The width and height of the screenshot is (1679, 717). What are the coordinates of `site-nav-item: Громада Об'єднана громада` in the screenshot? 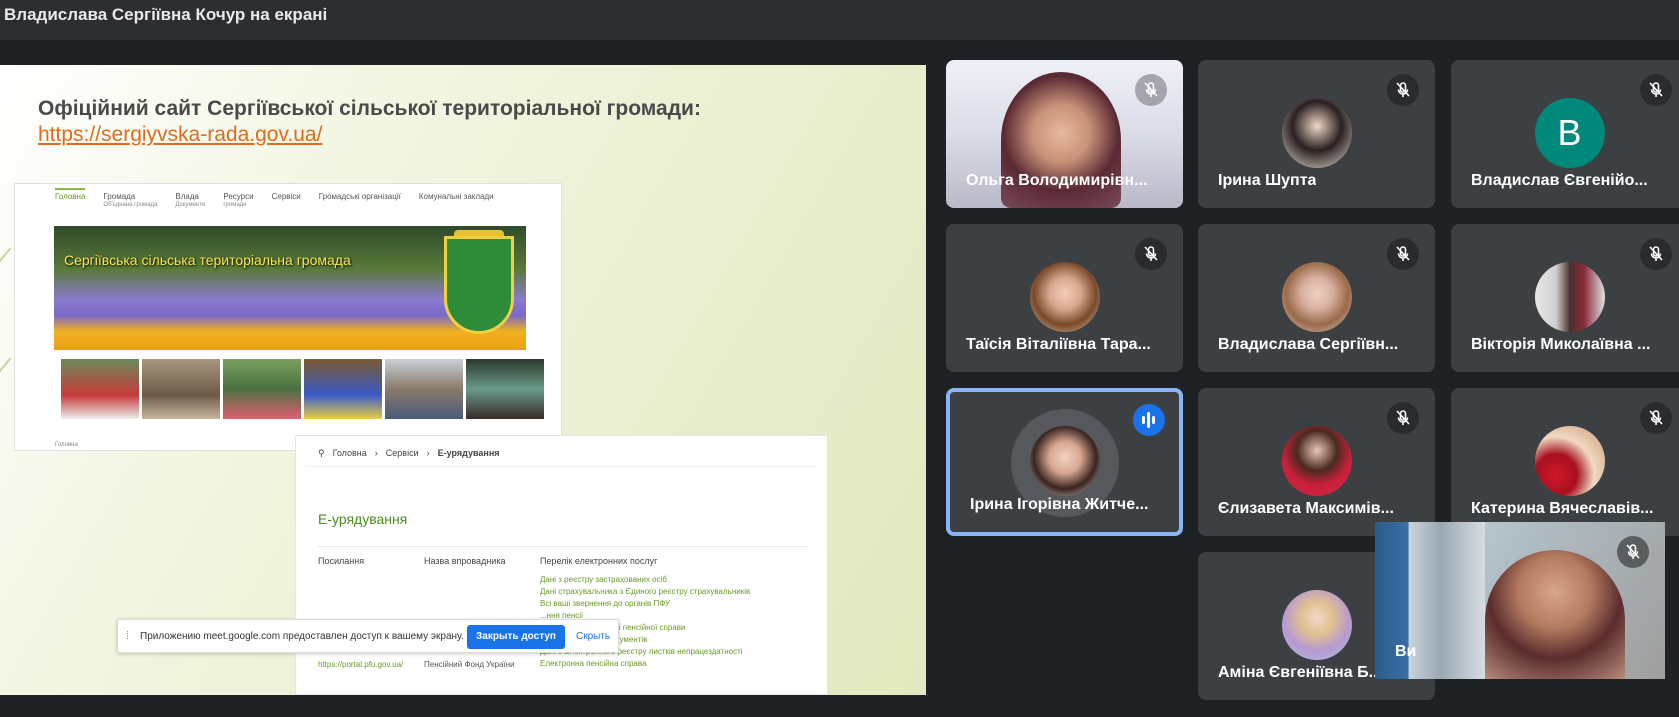 It's located at (130, 200).